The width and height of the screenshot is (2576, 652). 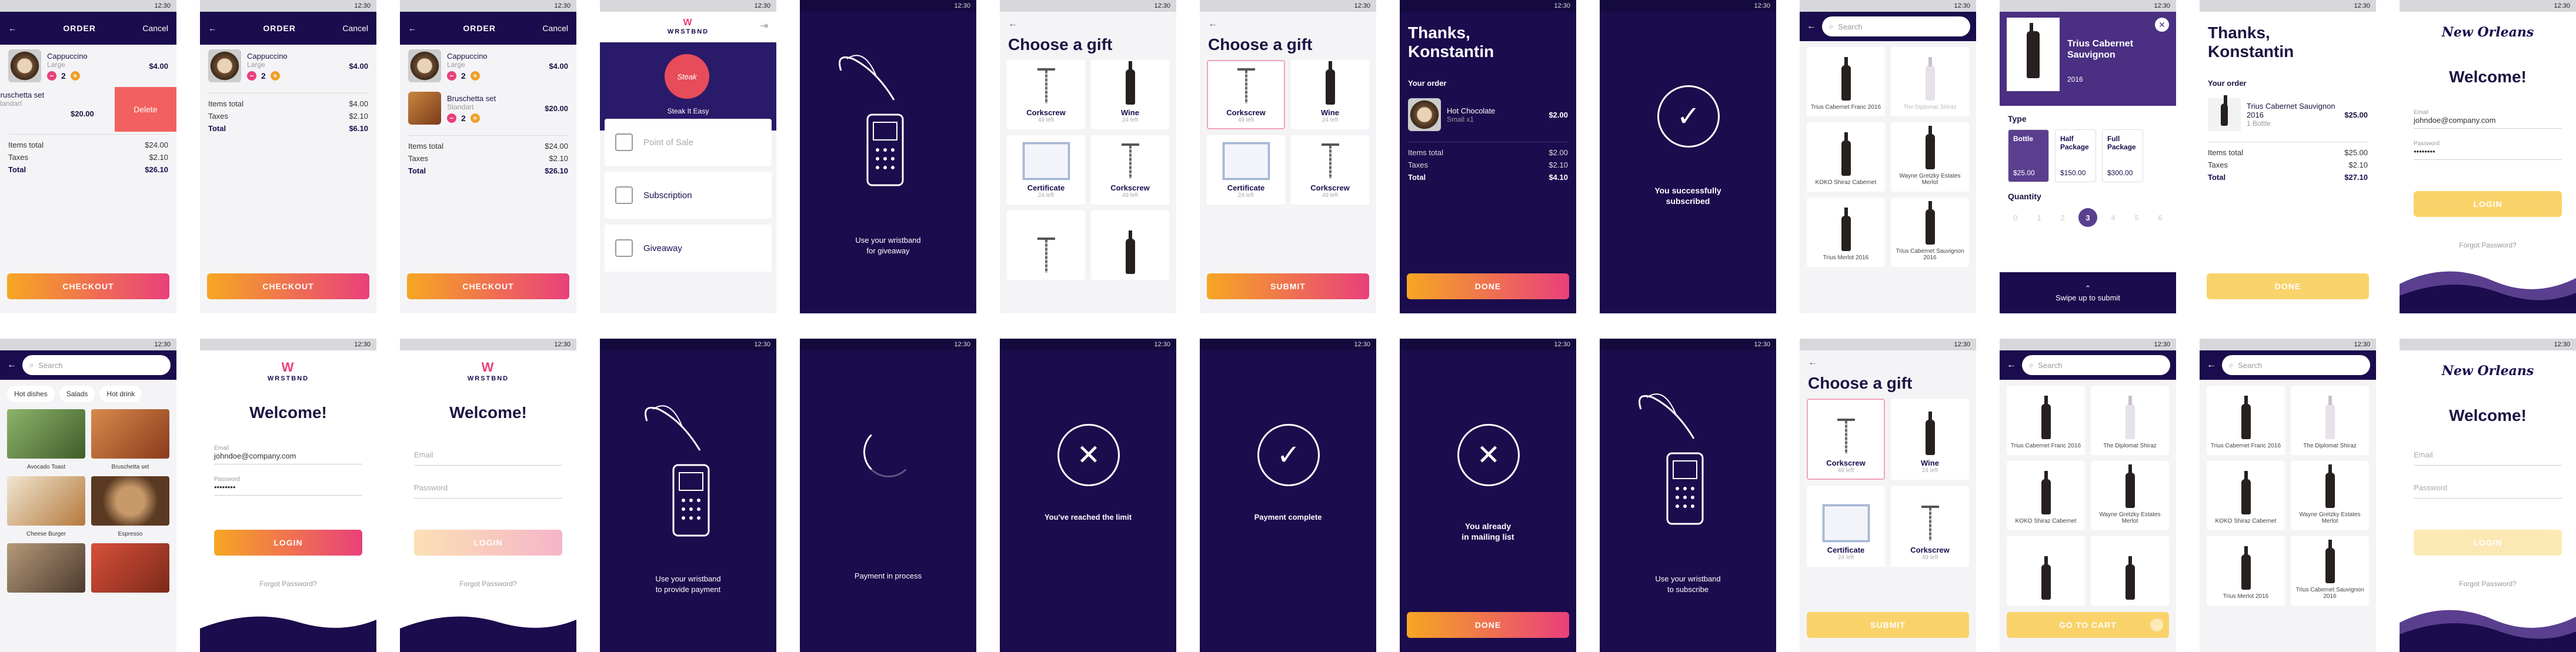 I want to click on food-card: Cheese Burger, so click(x=46, y=506).